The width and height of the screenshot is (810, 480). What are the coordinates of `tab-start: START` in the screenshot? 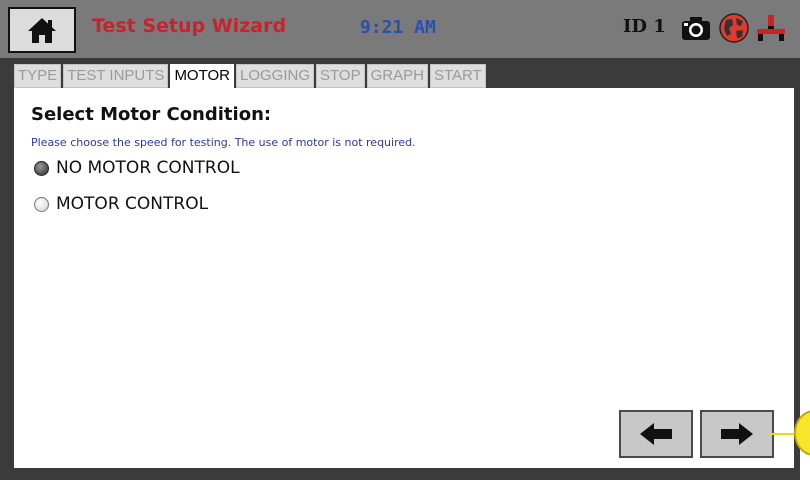 It's located at (457, 76).